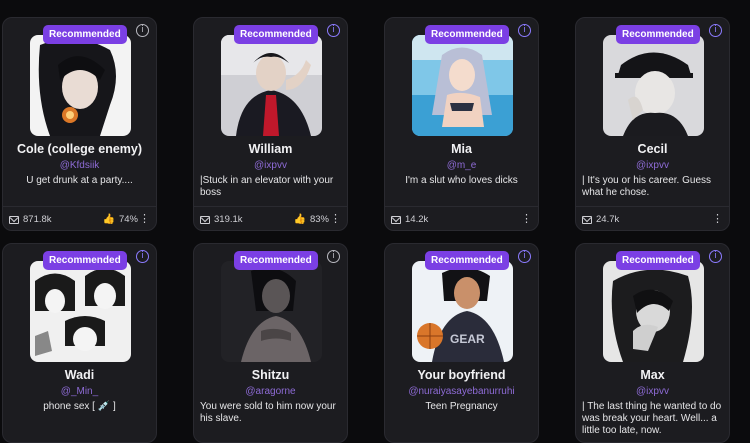 The image size is (750, 443). Describe the element at coordinates (652, 149) in the screenshot. I see `character-name: Cecil` at that location.